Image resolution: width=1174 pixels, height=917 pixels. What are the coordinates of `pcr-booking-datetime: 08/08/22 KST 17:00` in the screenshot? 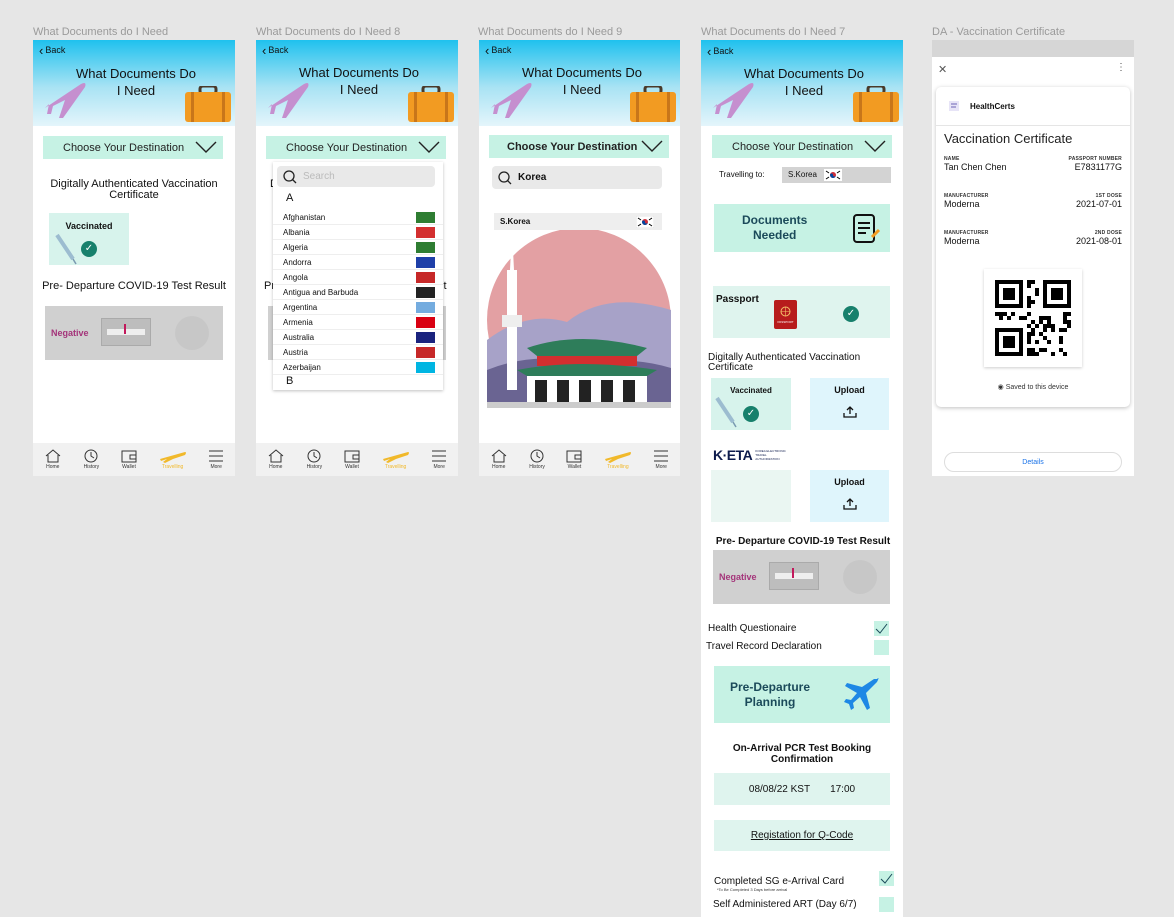 It's located at (802, 789).